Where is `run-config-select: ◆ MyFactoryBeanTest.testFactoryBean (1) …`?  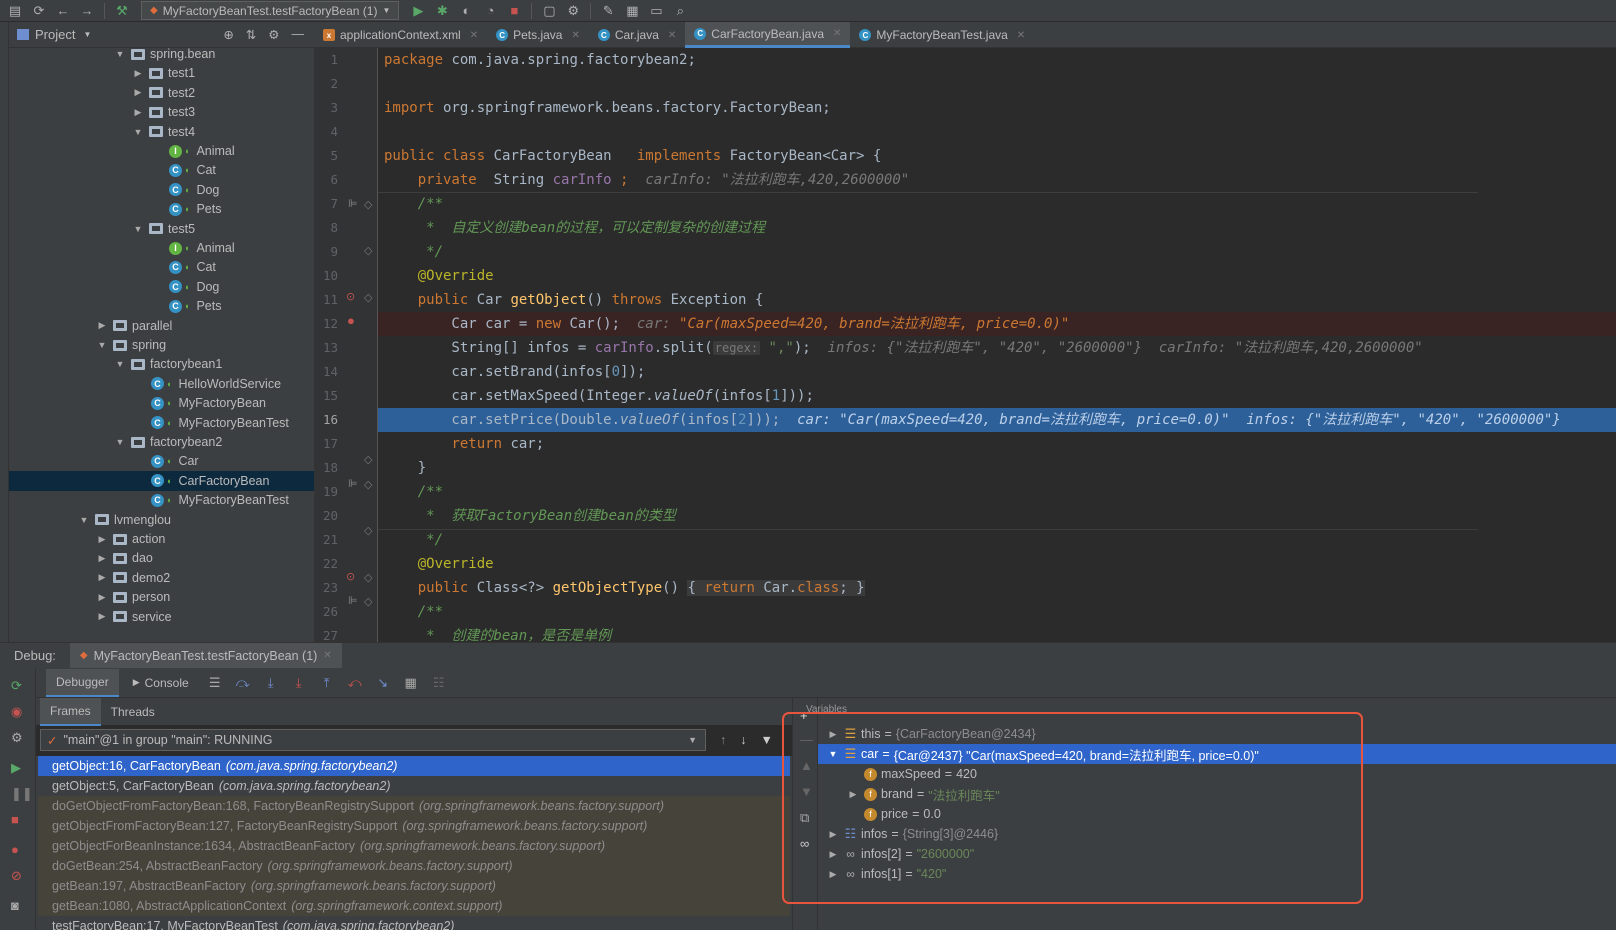 run-config-select: ◆ MyFactoryBeanTest.testFactoryBean (1) … is located at coordinates (270, 10).